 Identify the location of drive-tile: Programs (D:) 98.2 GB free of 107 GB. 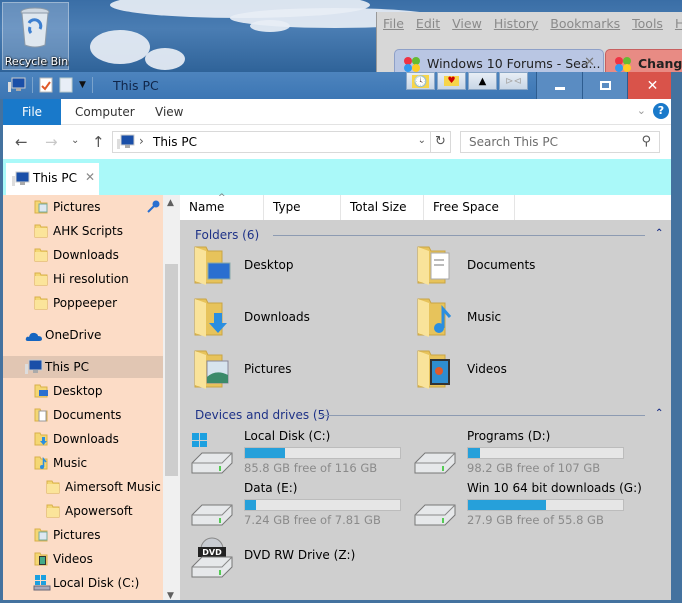
(529, 454).